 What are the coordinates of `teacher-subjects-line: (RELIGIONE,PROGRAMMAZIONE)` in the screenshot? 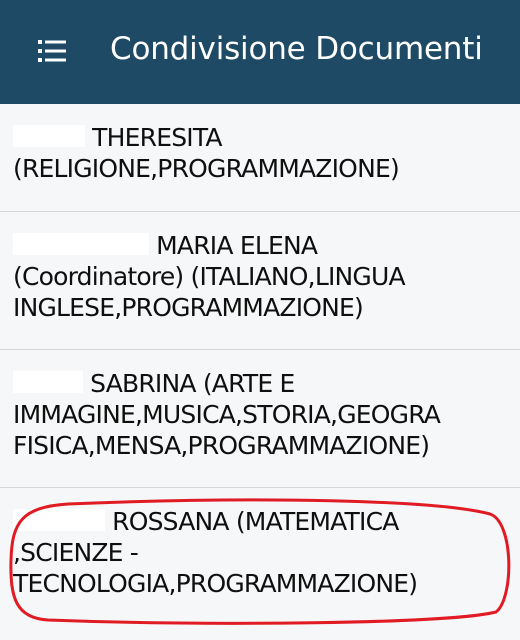 It's located at (206, 168).